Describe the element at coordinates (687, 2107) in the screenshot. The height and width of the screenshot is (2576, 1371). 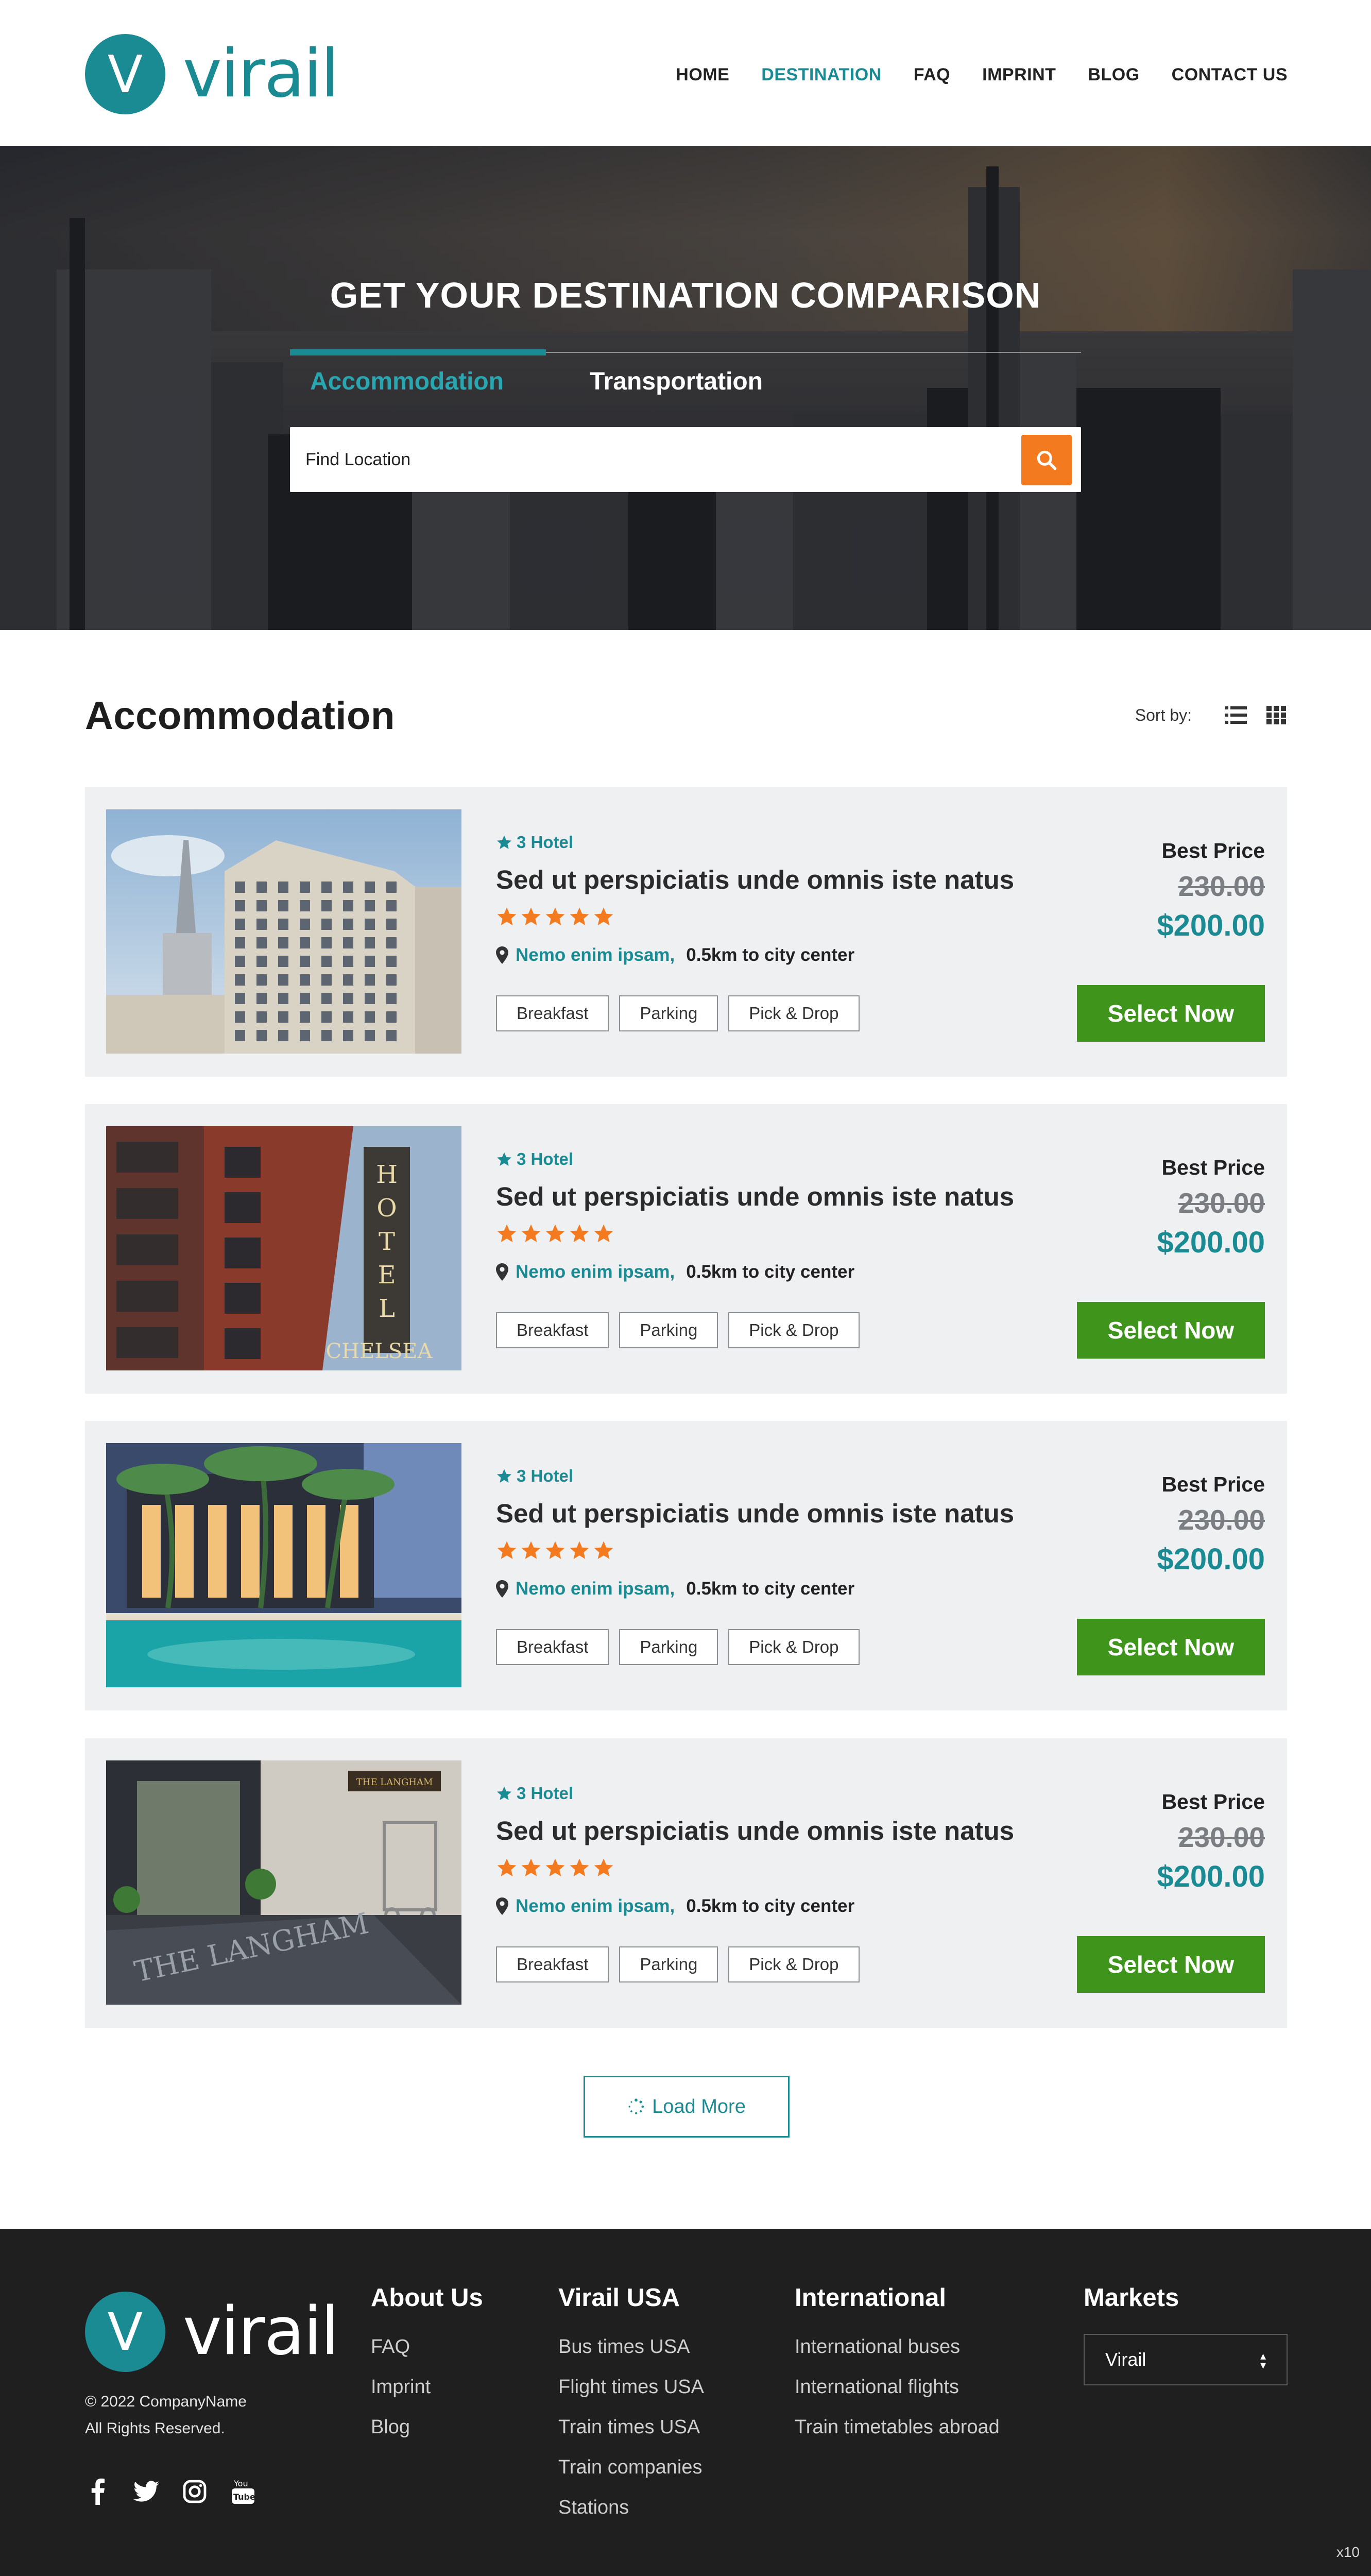
I see `load-more-button: Load More` at that location.